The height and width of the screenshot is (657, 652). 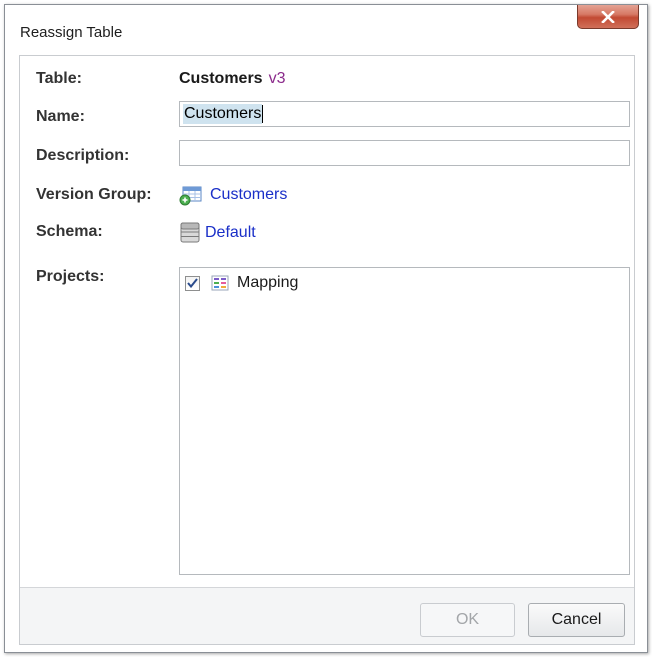 I want to click on version-group-label: Version Group:, so click(x=94, y=194).